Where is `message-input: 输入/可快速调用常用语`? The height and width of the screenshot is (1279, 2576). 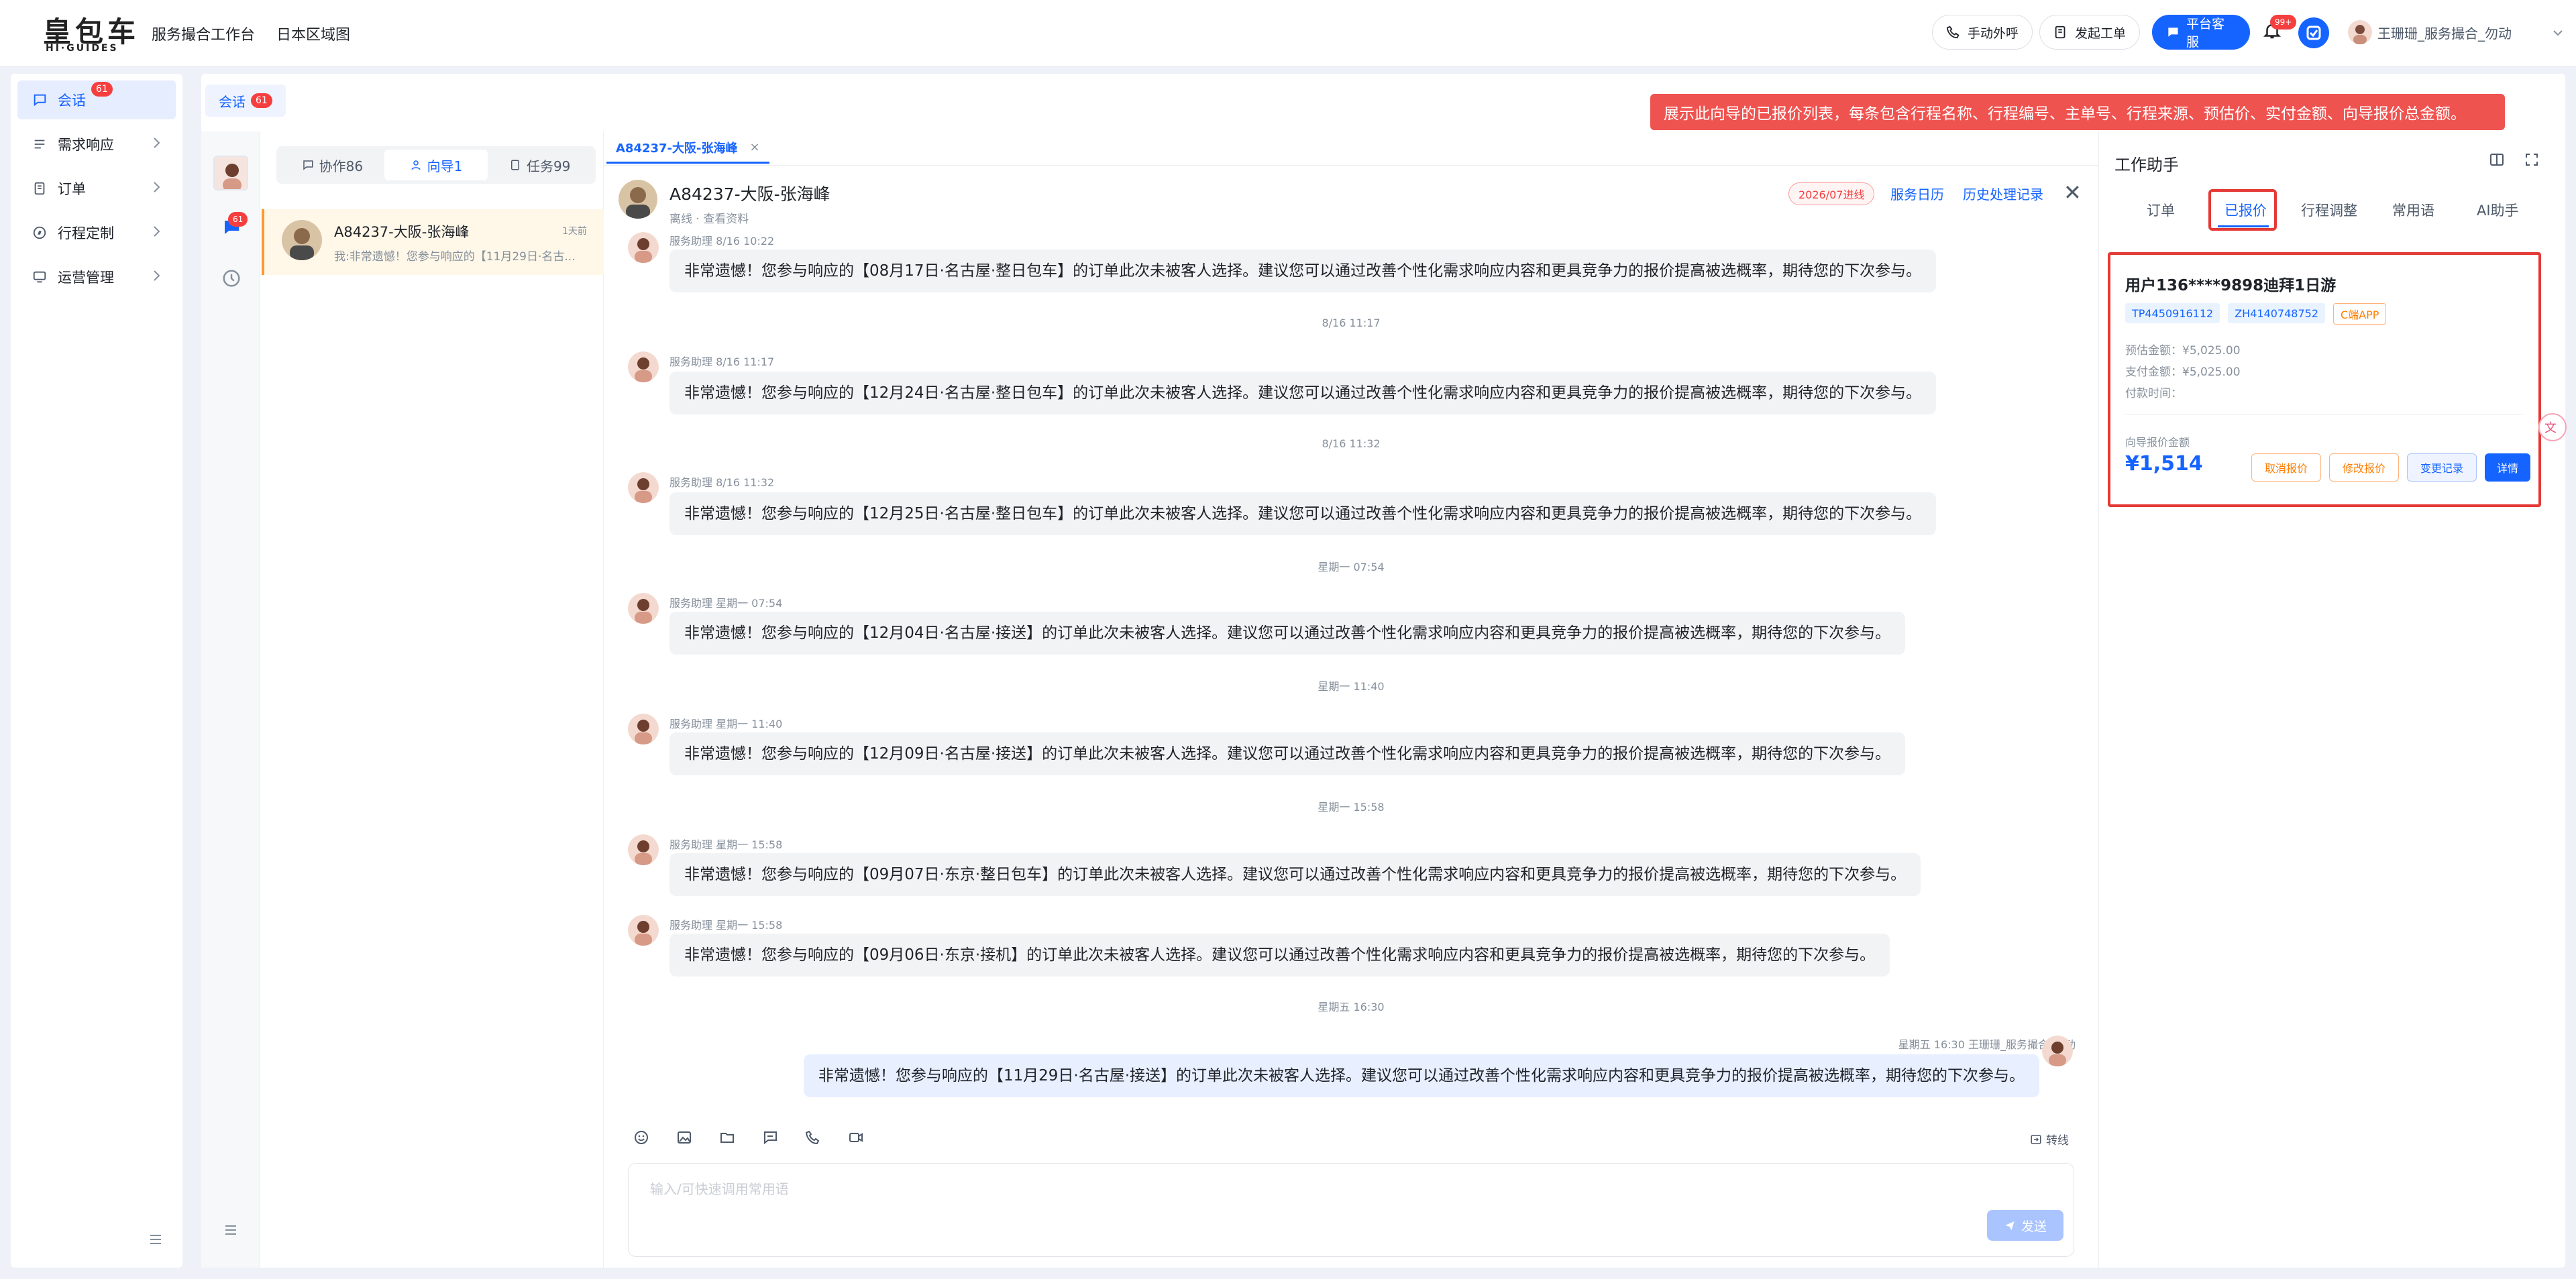 message-input: 输入/可快速调用常用语 is located at coordinates (1351, 1210).